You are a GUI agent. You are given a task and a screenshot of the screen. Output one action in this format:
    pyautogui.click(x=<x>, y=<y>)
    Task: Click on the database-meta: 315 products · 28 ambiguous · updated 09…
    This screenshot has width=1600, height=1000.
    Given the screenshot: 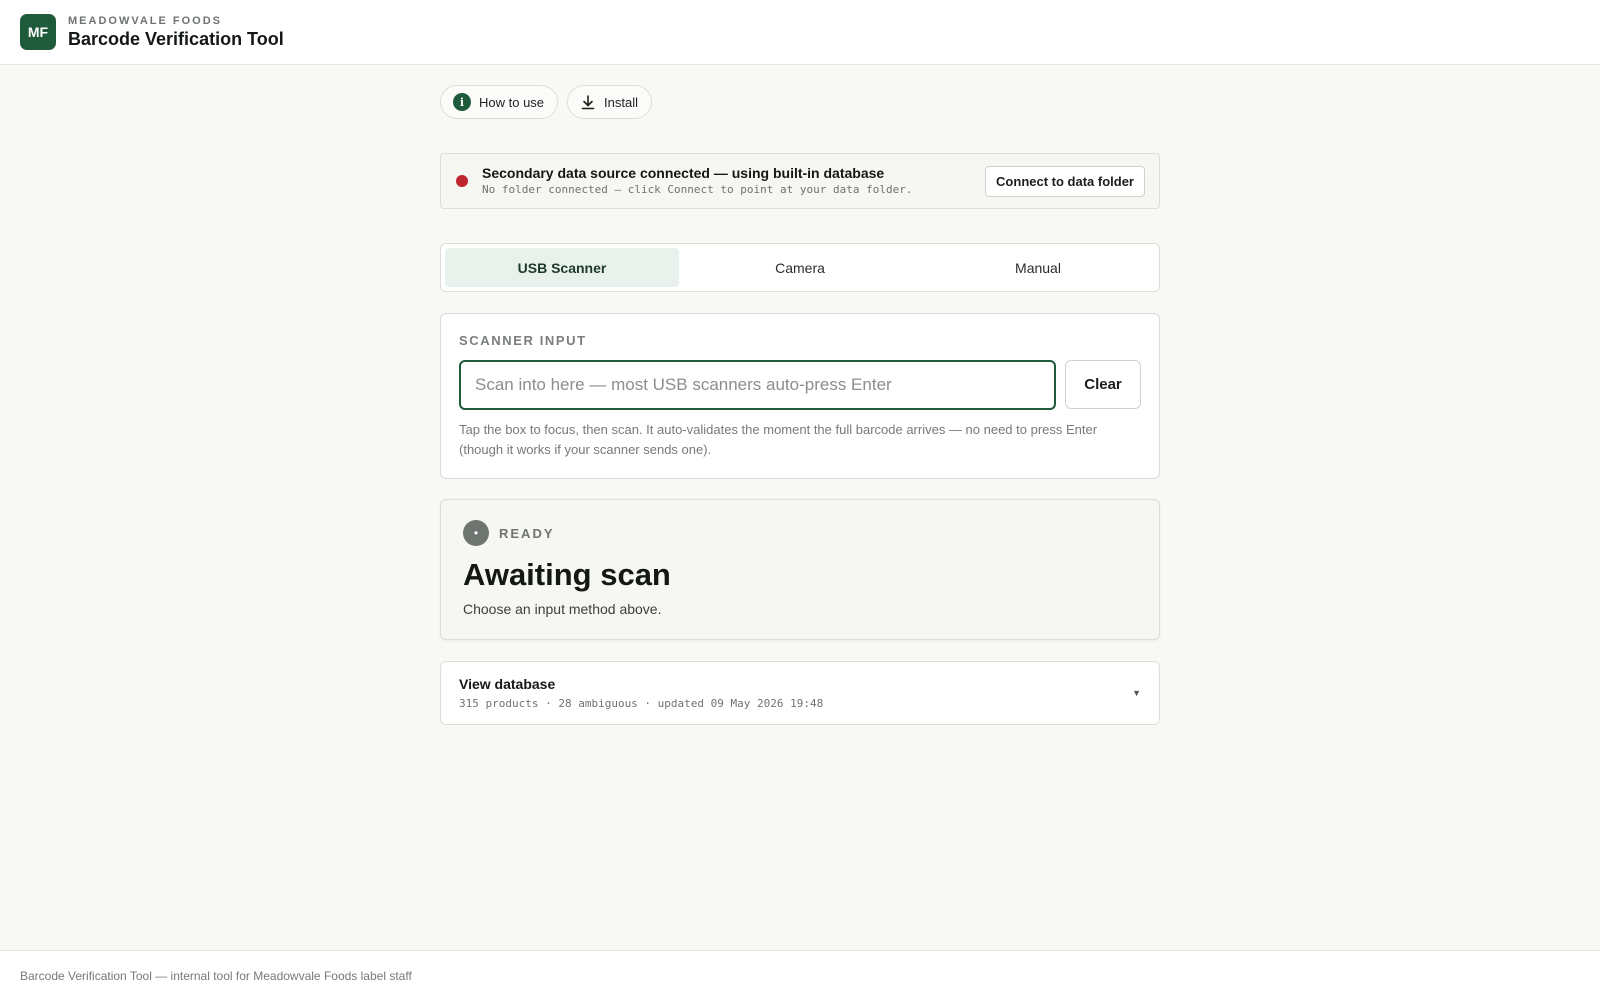 What is the action you would take?
    pyautogui.click(x=641, y=703)
    